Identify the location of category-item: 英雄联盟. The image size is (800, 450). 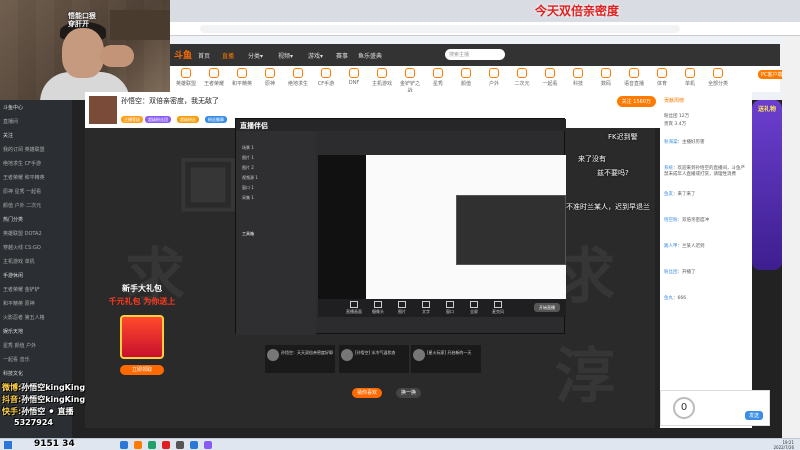
(186, 77).